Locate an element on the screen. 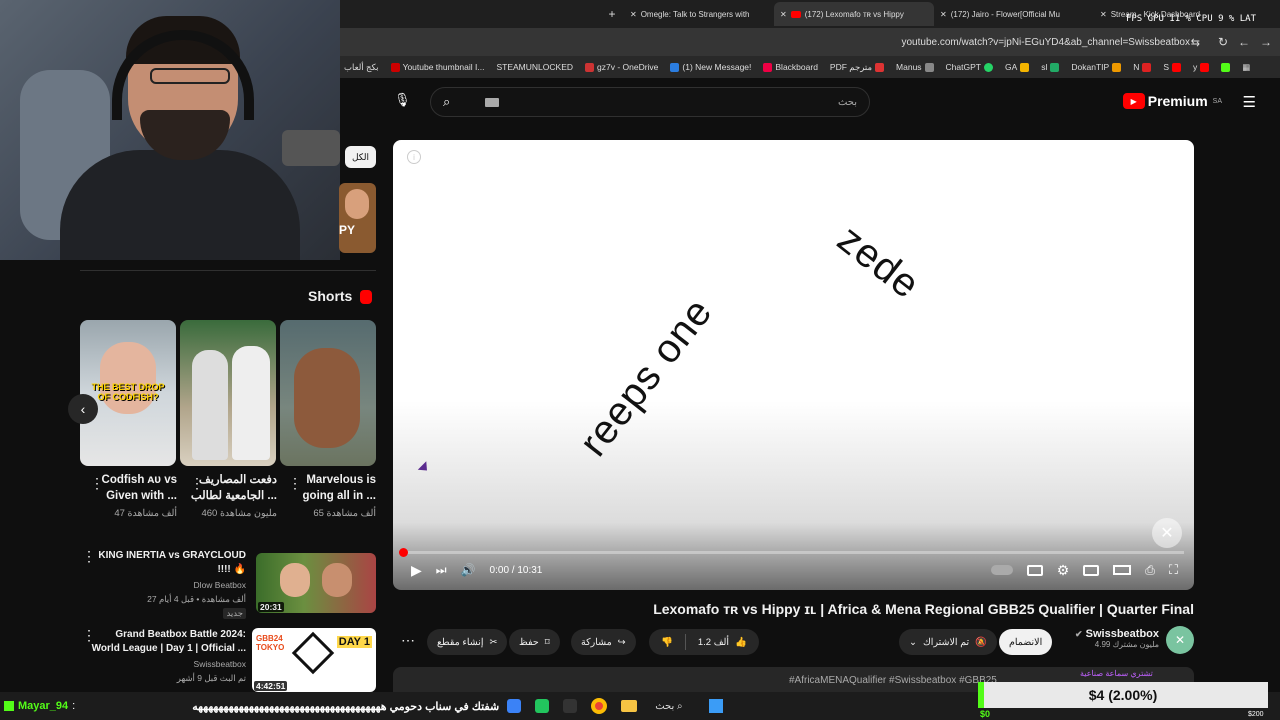 The height and width of the screenshot is (720, 1280). folder-icon is located at coordinates (629, 706).